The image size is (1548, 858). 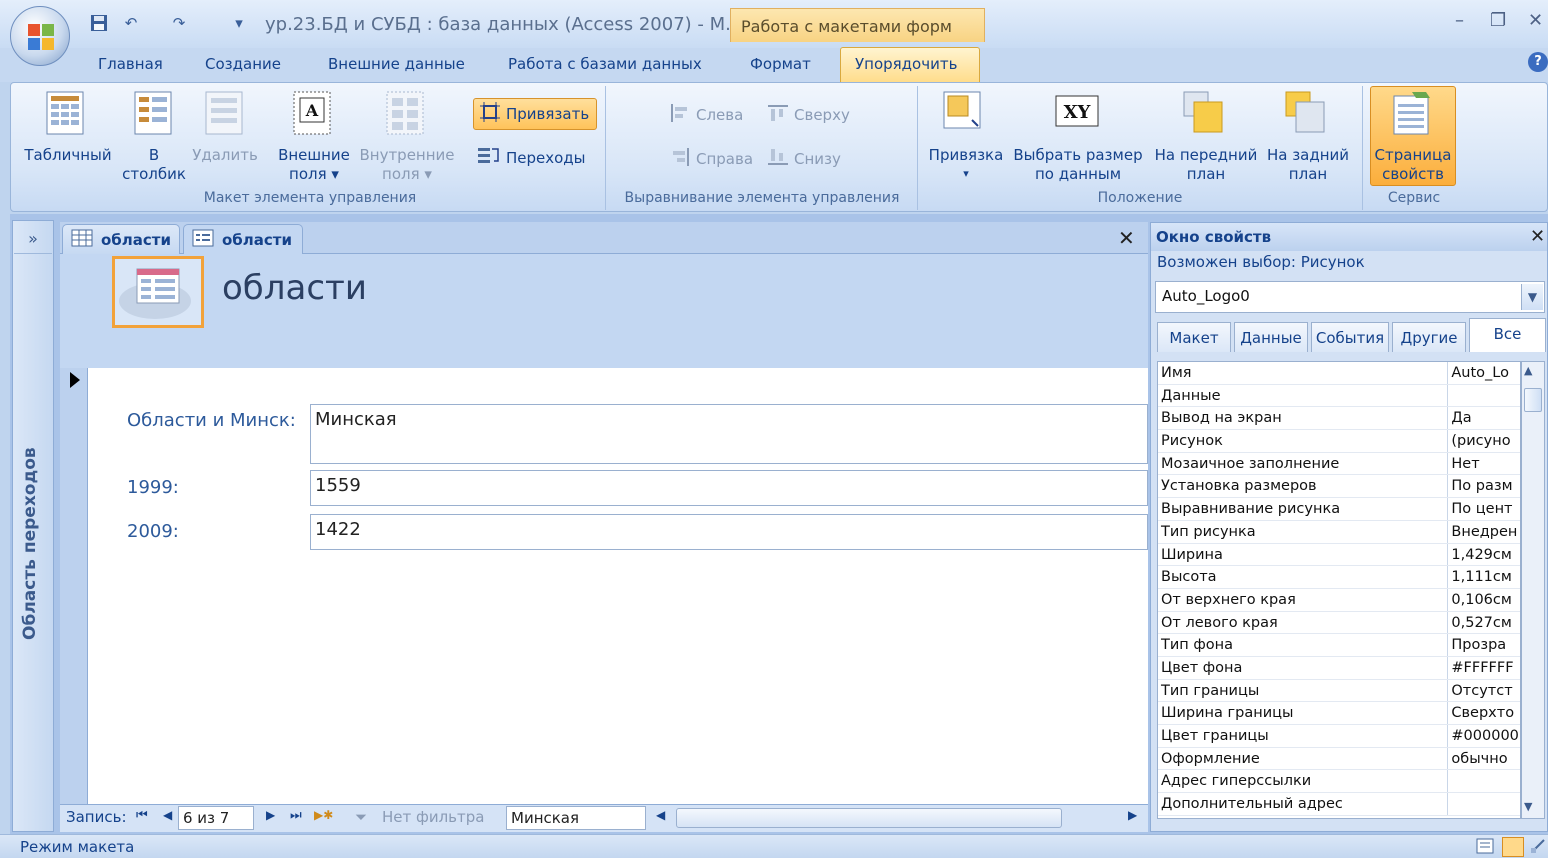 I want to click on property-row: Рисунок (рисуно, so click(x=1339, y=441).